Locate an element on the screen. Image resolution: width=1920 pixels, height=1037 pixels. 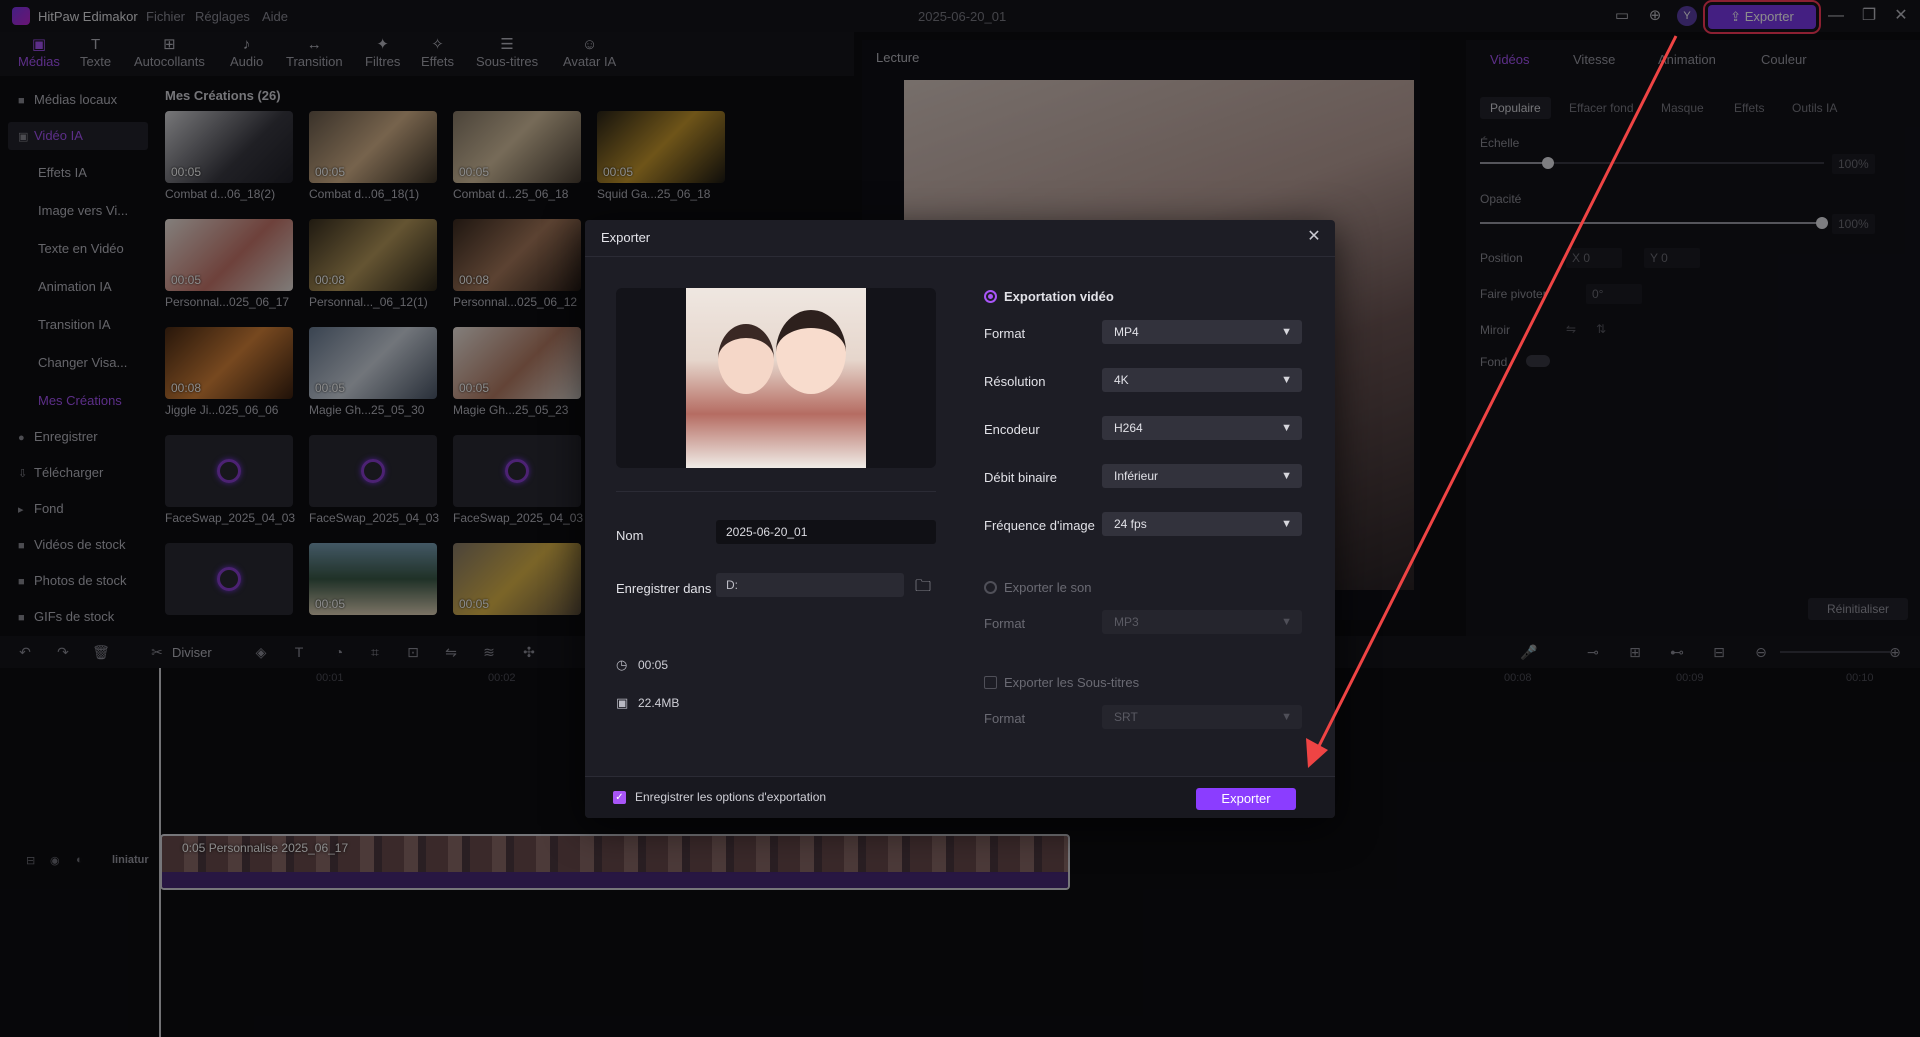
preview-image is located at coordinates (776, 378).